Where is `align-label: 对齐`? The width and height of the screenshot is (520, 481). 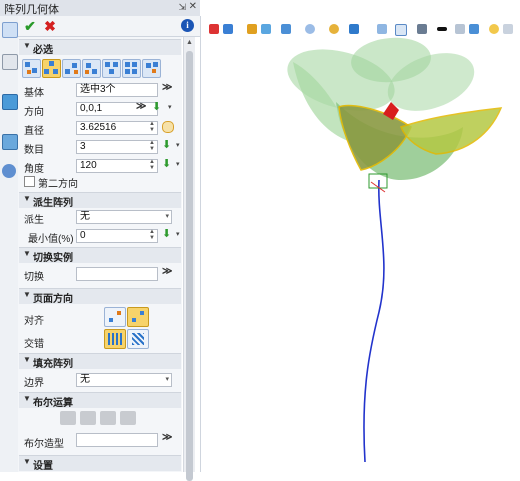
align-label: 对齐 is located at coordinates (34, 321).